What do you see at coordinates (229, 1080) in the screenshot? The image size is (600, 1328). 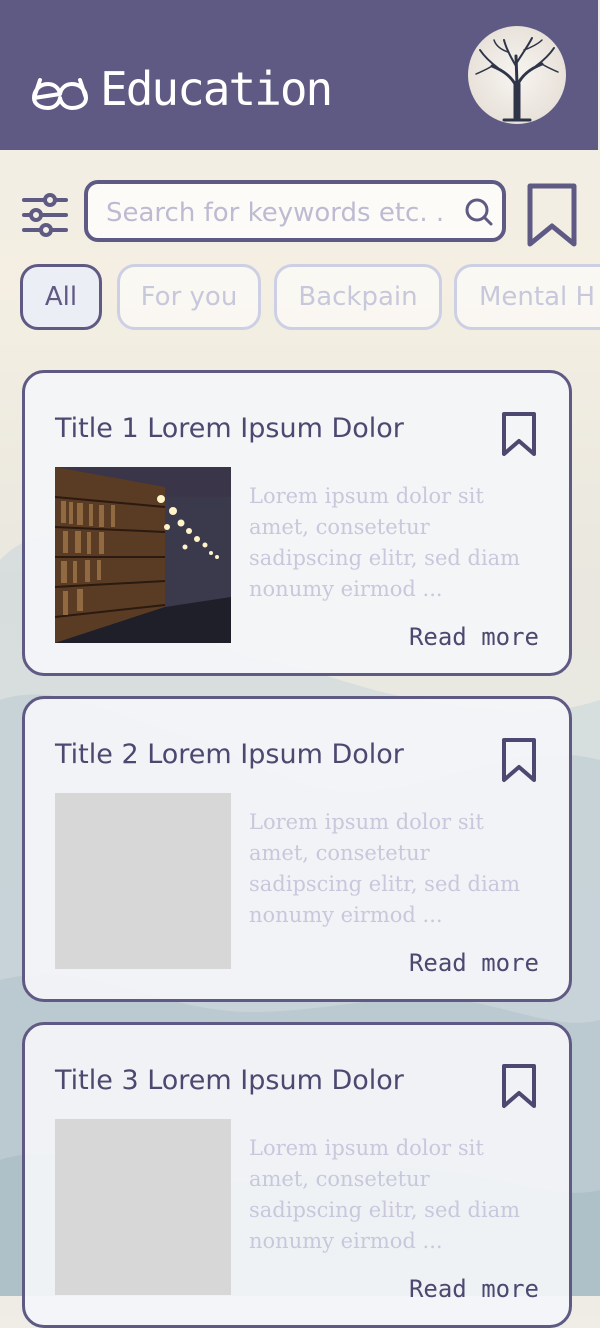 I see `card-title: Title 3 Lorem Ipsum Dolor` at bounding box center [229, 1080].